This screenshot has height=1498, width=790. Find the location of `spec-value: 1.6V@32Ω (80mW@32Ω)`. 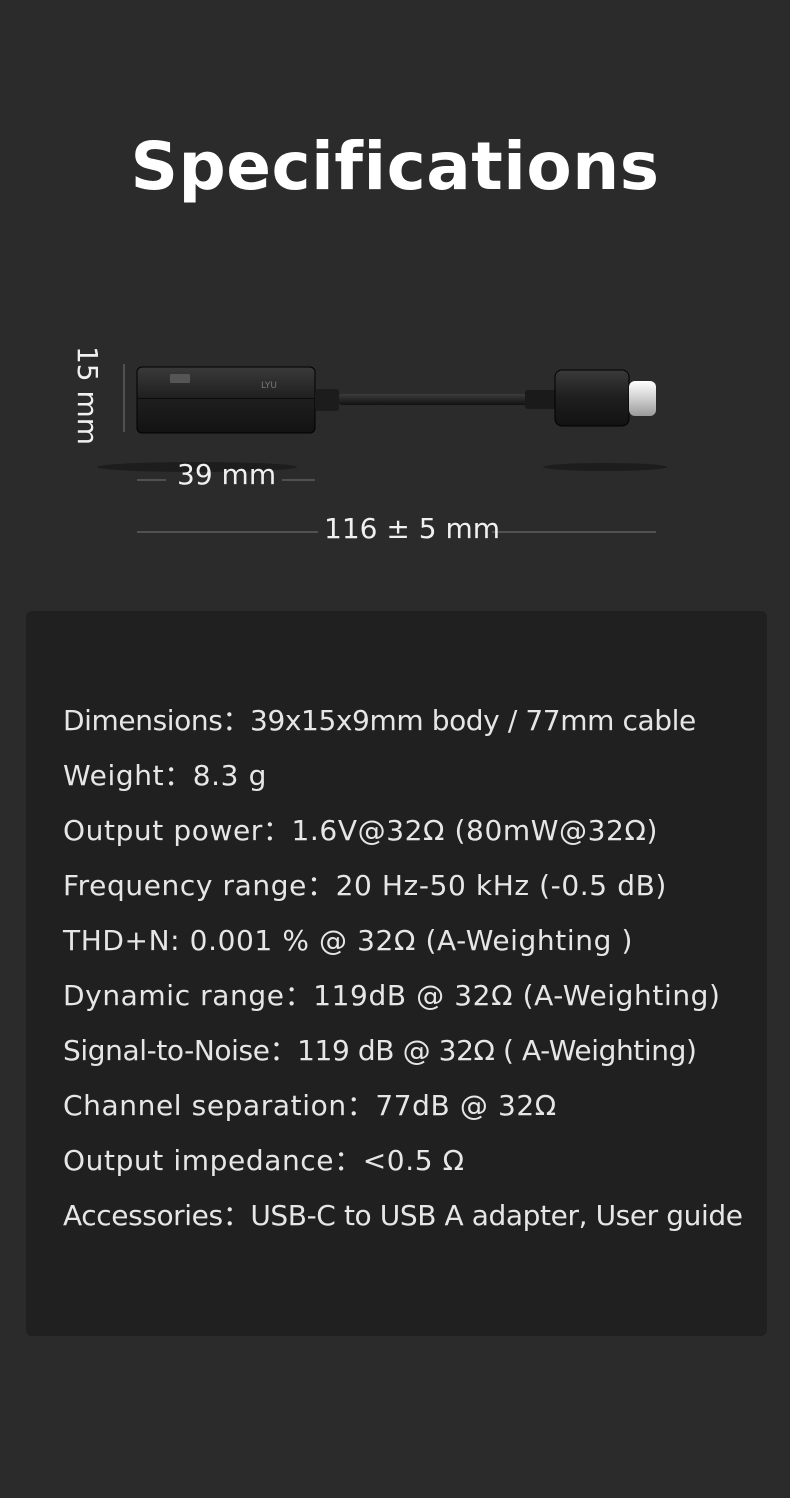

spec-value: 1.6V@32Ω (80mW@32Ω) is located at coordinates (474, 830).